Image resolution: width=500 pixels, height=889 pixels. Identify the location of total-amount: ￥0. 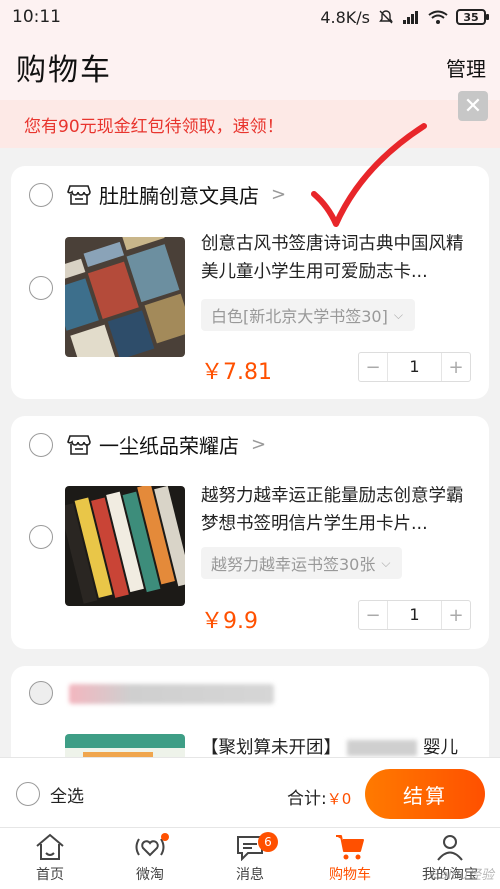
(339, 799).